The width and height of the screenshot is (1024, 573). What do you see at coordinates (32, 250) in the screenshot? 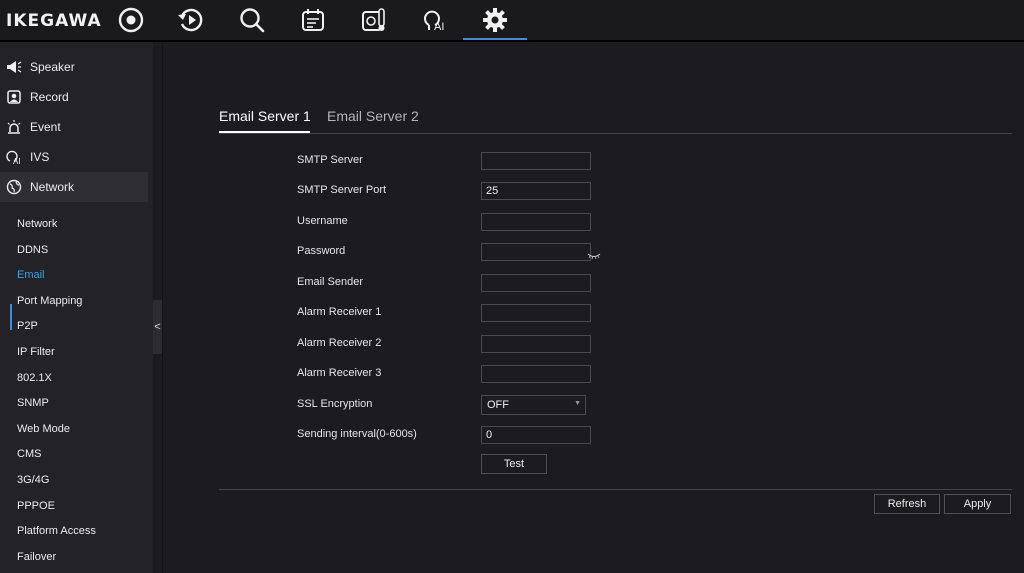
I see `sidebar-subitem-ddns: DDNS` at bounding box center [32, 250].